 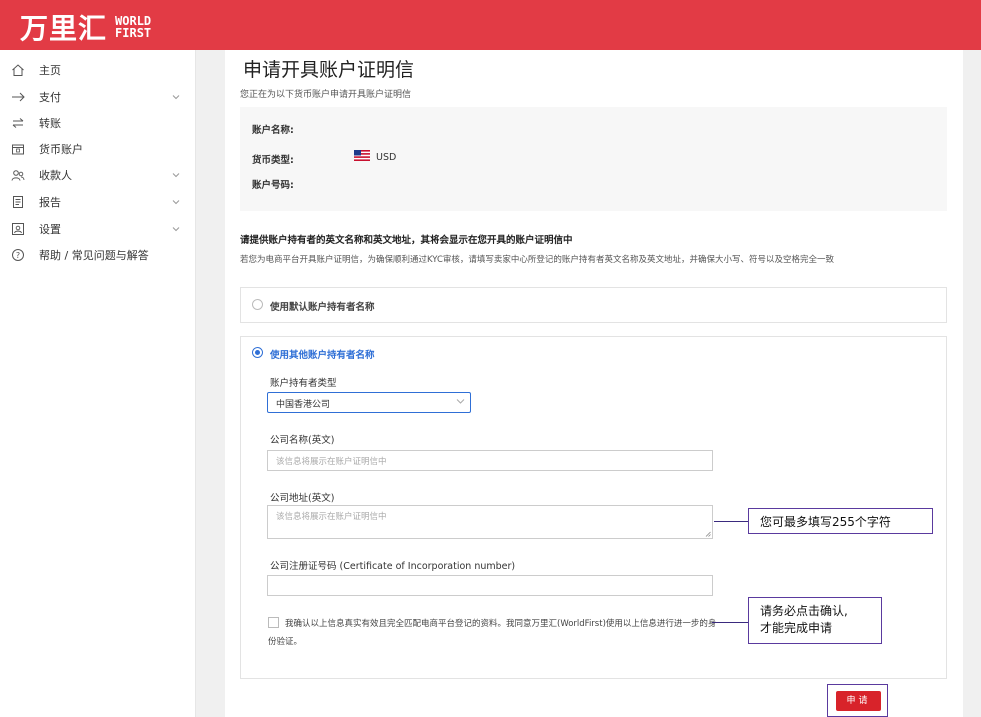 What do you see at coordinates (18, 229) in the screenshot?
I see `settings-icon` at bounding box center [18, 229].